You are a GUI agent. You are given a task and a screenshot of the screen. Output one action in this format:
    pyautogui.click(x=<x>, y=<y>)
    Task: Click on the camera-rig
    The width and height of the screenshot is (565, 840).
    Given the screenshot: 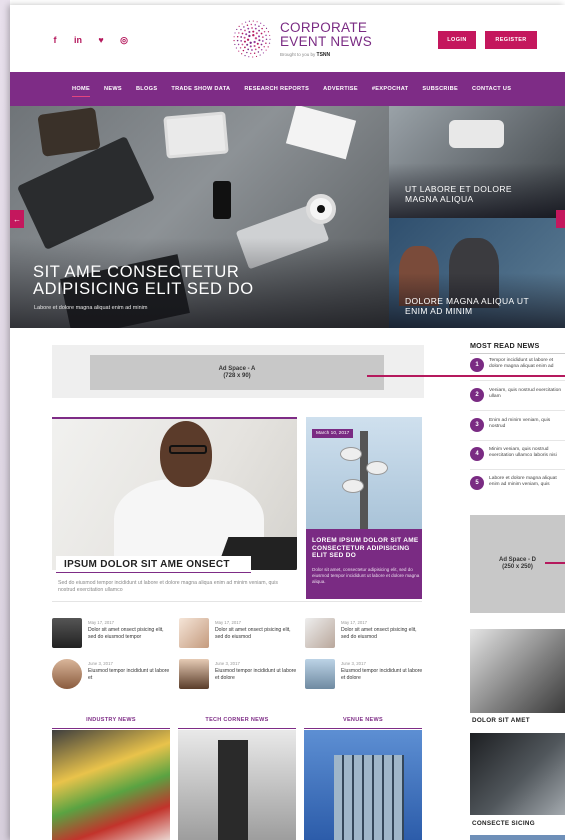 What is the action you would take?
    pyautogui.click(x=233, y=790)
    